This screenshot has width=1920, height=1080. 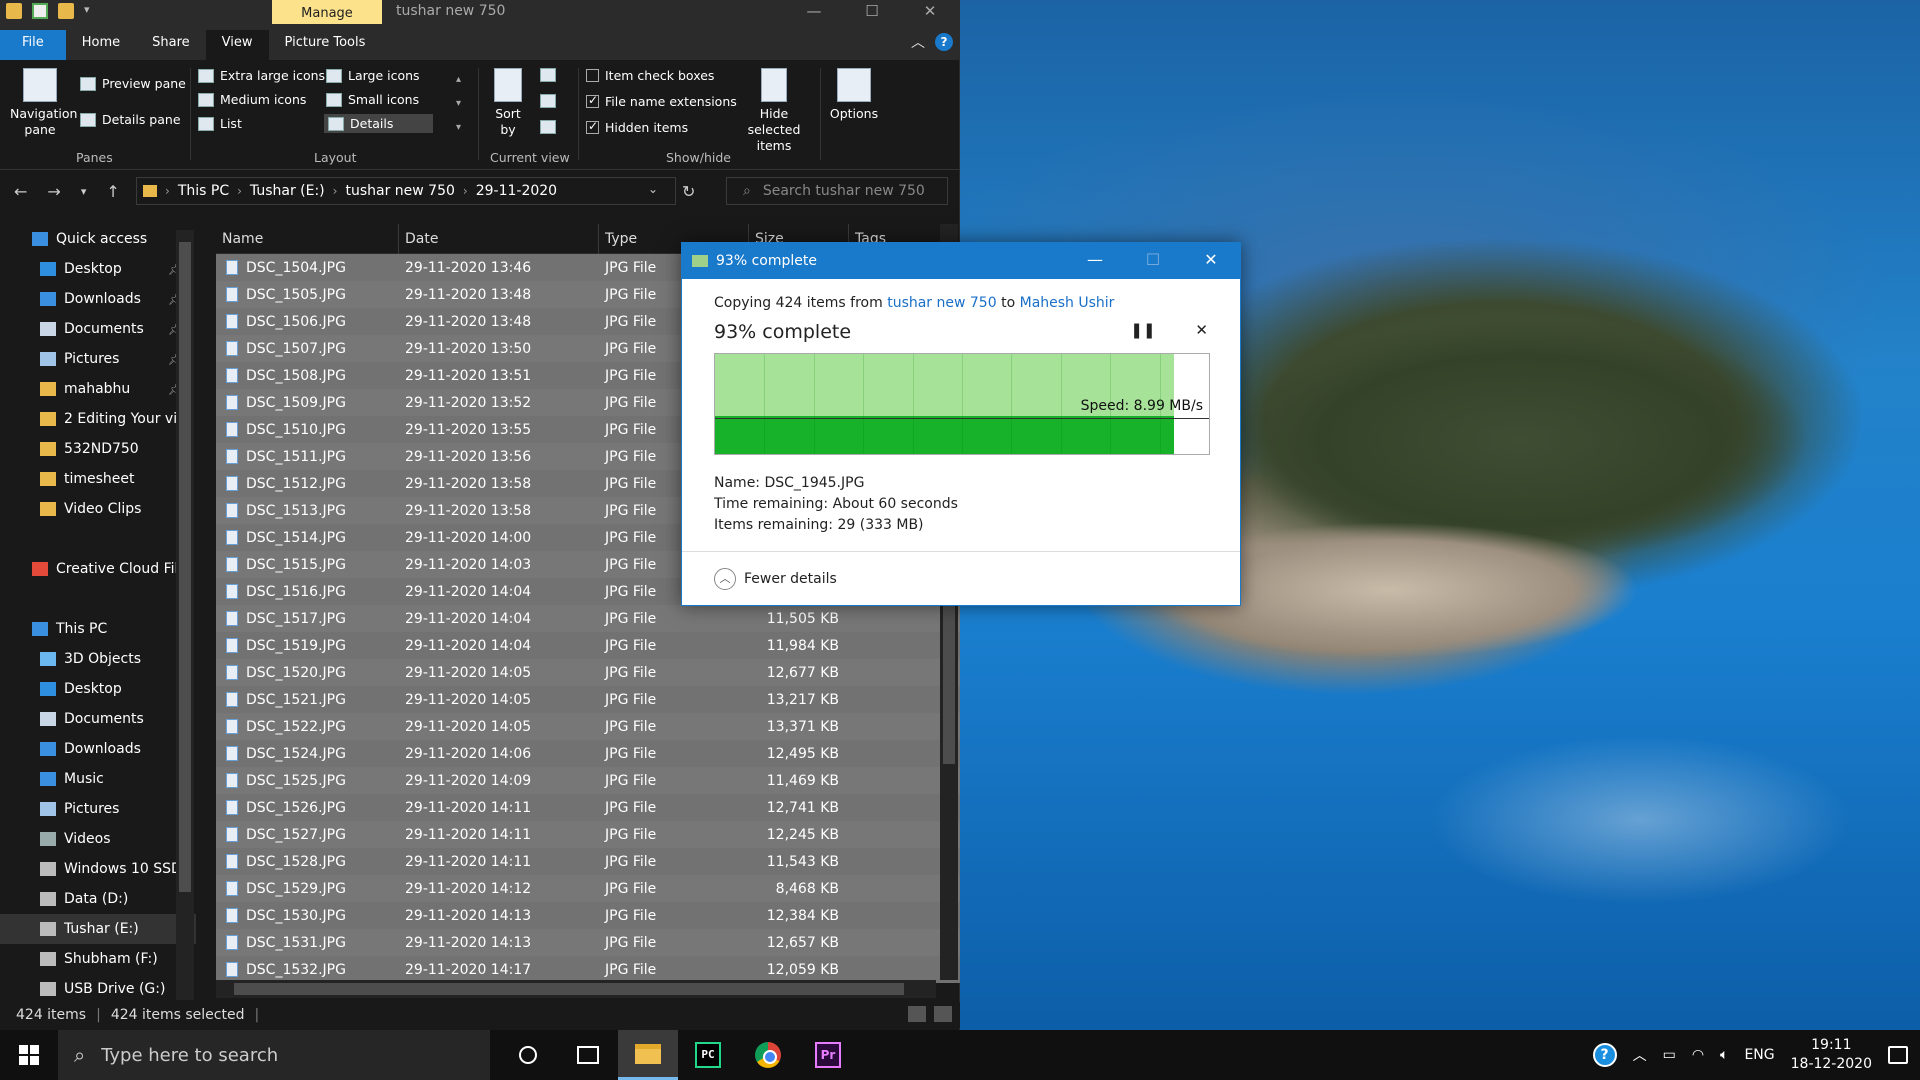 What do you see at coordinates (98, 659) in the screenshot?
I see `sidebar-item: 3D Objects` at bounding box center [98, 659].